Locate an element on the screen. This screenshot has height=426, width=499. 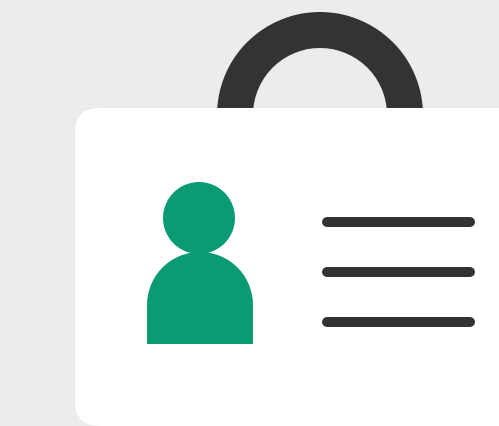
lanyard-clip-icon is located at coordinates (320, 64).